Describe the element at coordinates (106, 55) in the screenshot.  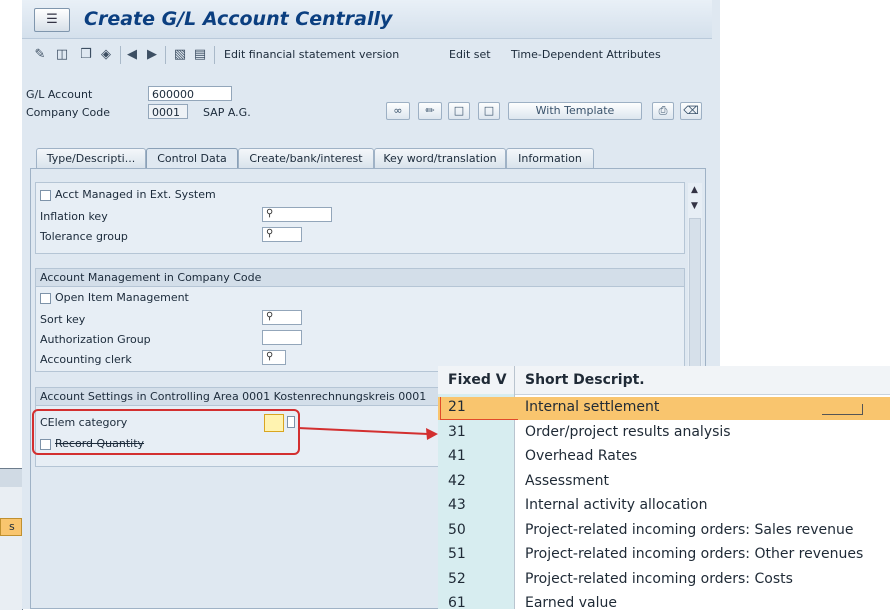
I see `compare-icon: ◈` at that location.